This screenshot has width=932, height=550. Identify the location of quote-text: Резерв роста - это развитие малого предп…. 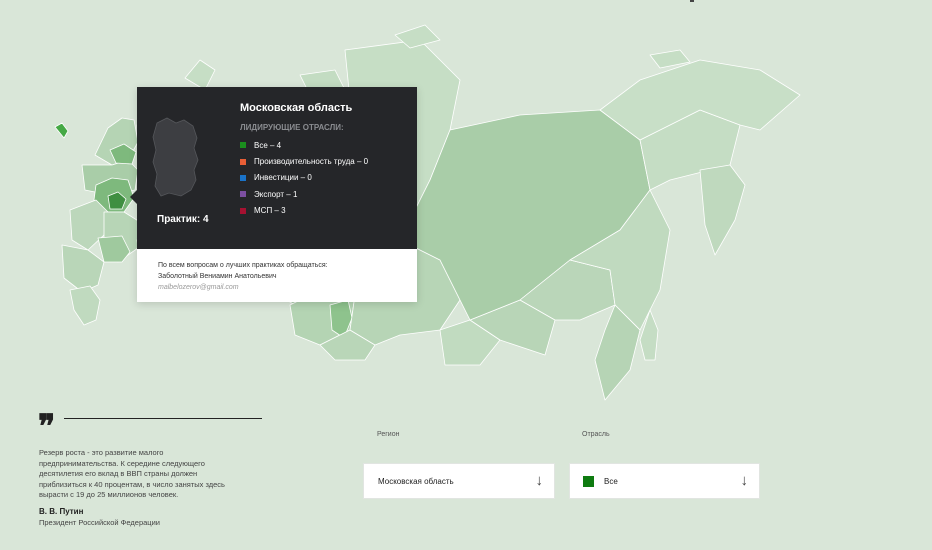
(132, 473).